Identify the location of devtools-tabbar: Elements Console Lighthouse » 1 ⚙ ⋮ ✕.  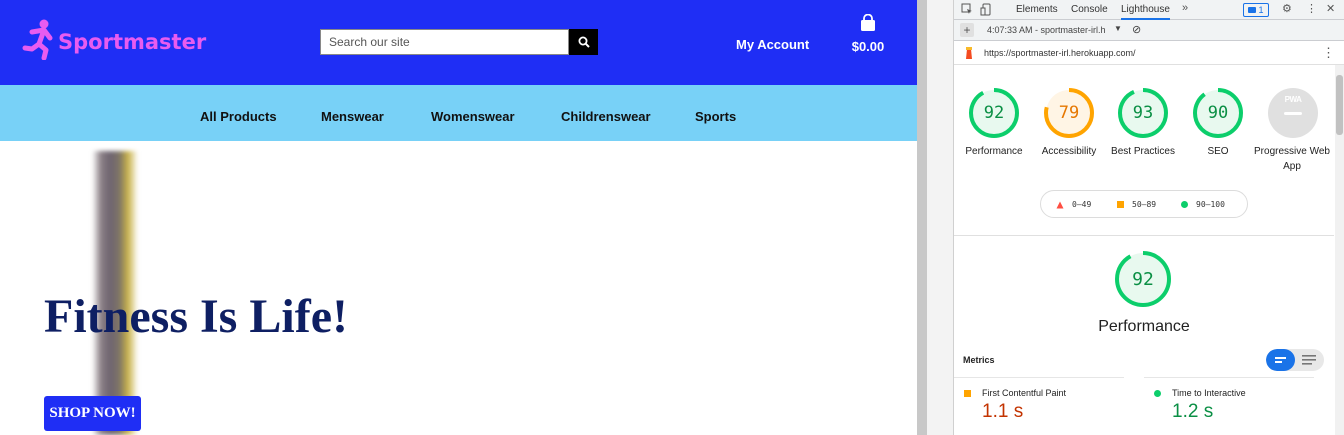
(1149, 10).